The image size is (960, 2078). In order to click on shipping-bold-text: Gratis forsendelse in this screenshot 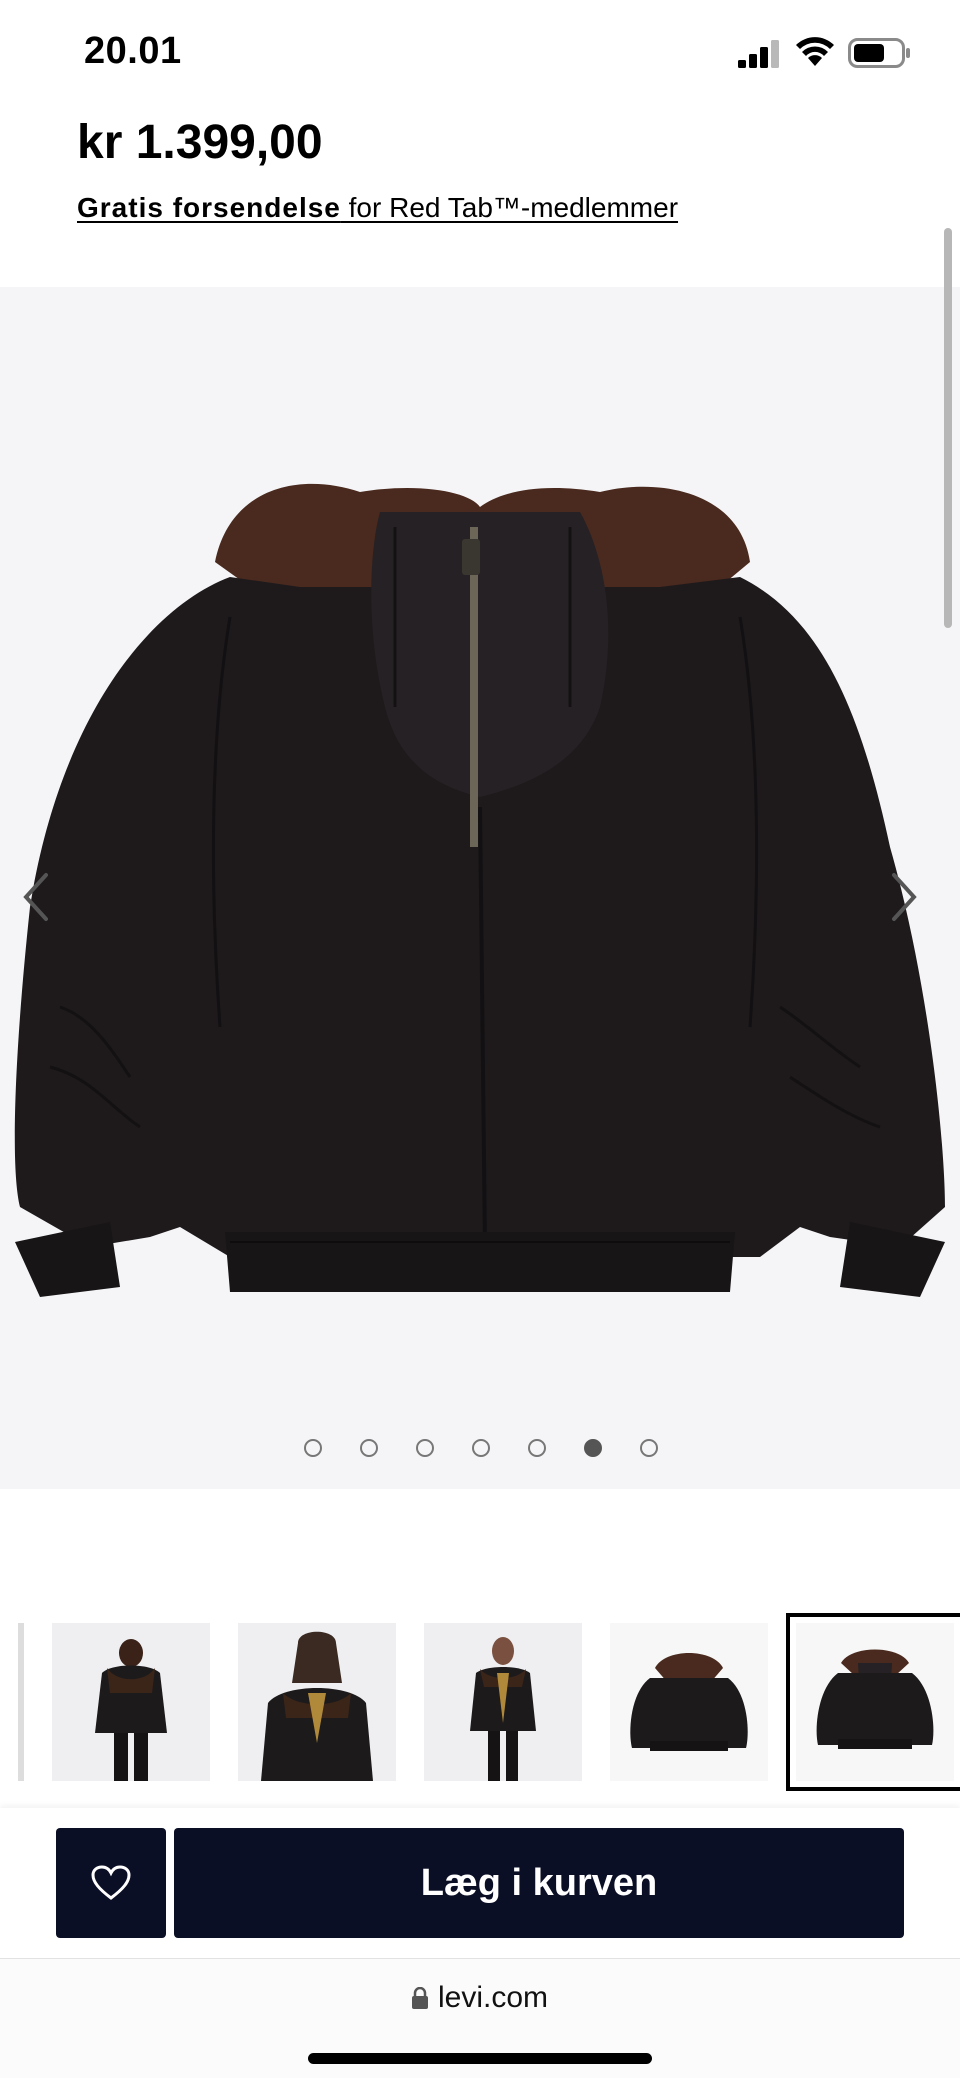, I will do `click(209, 207)`.